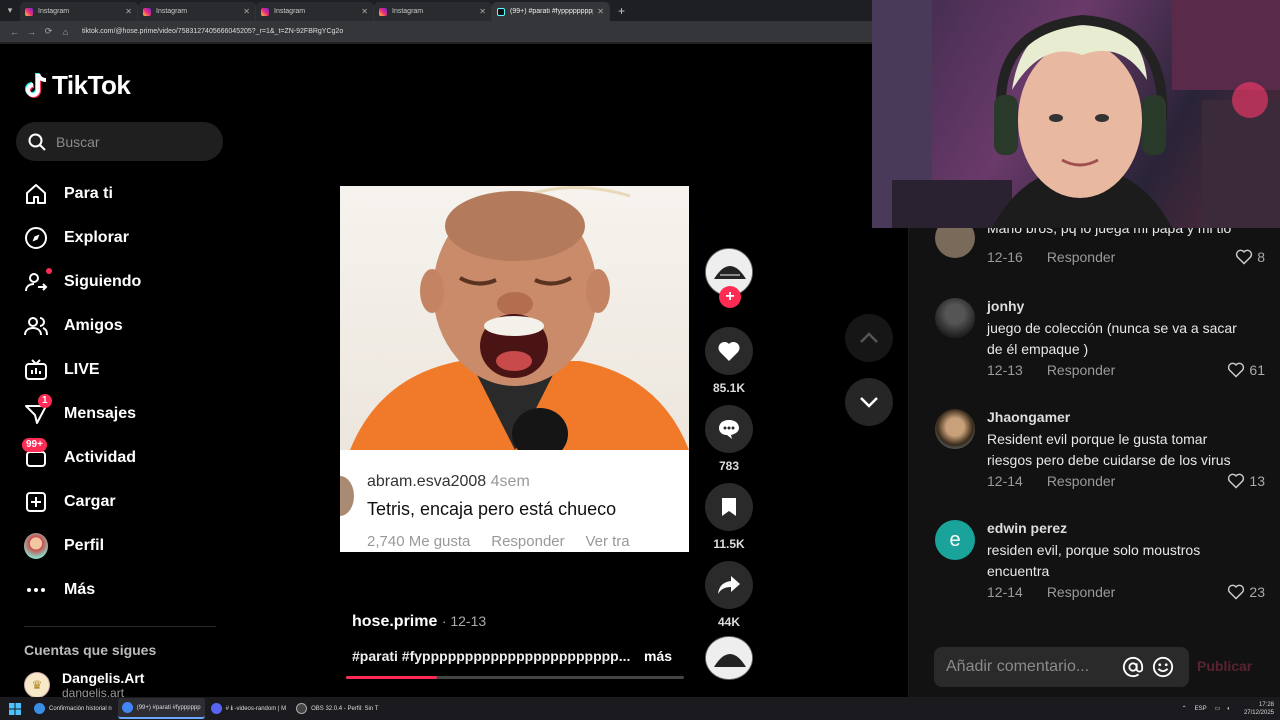 The height and width of the screenshot is (720, 1280). What do you see at coordinates (869, 338) in the screenshot?
I see `previous-video-button` at bounding box center [869, 338].